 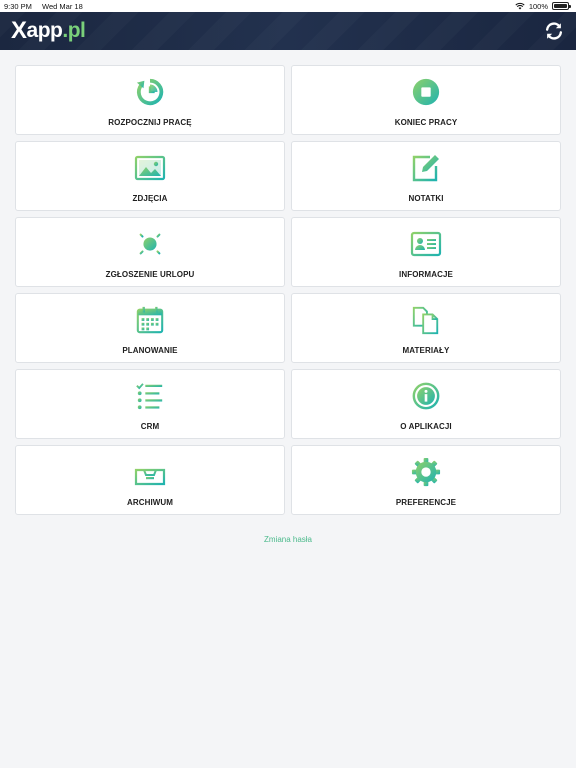 I want to click on tile-planning: PLANOWANIE, so click(x=150, y=328).